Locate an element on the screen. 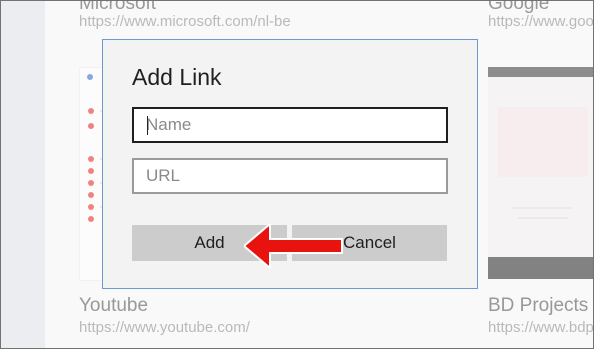 The image size is (594, 349). dialog-title: Add Link is located at coordinates (177, 77).